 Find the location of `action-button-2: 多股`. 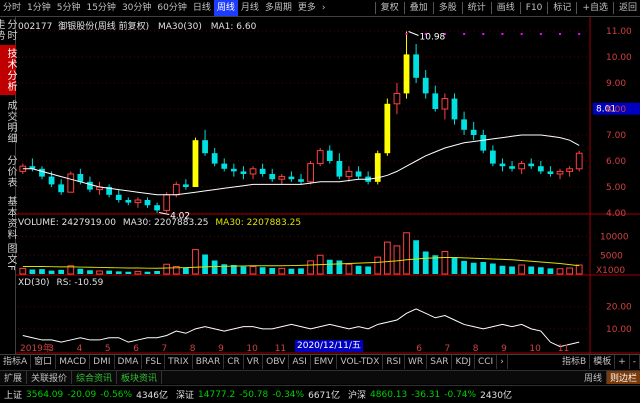

action-button-2: 多股 is located at coordinates (448, 8).